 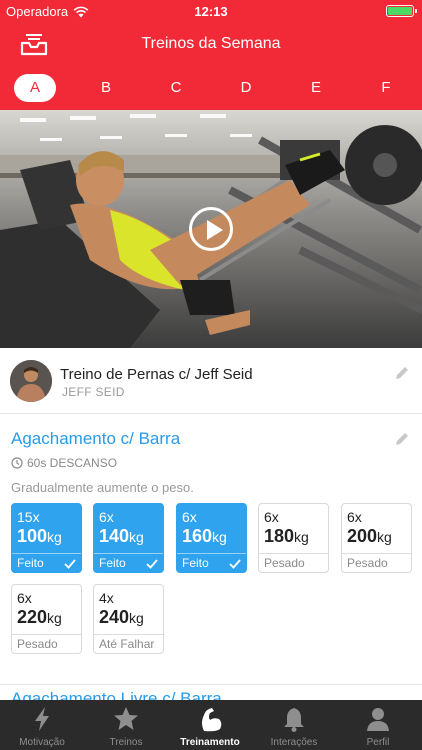 What do you see at coordinates (294, 742) in the screenshot?
I see `tabbar-label: Interações` at bounding box center [294, 742].